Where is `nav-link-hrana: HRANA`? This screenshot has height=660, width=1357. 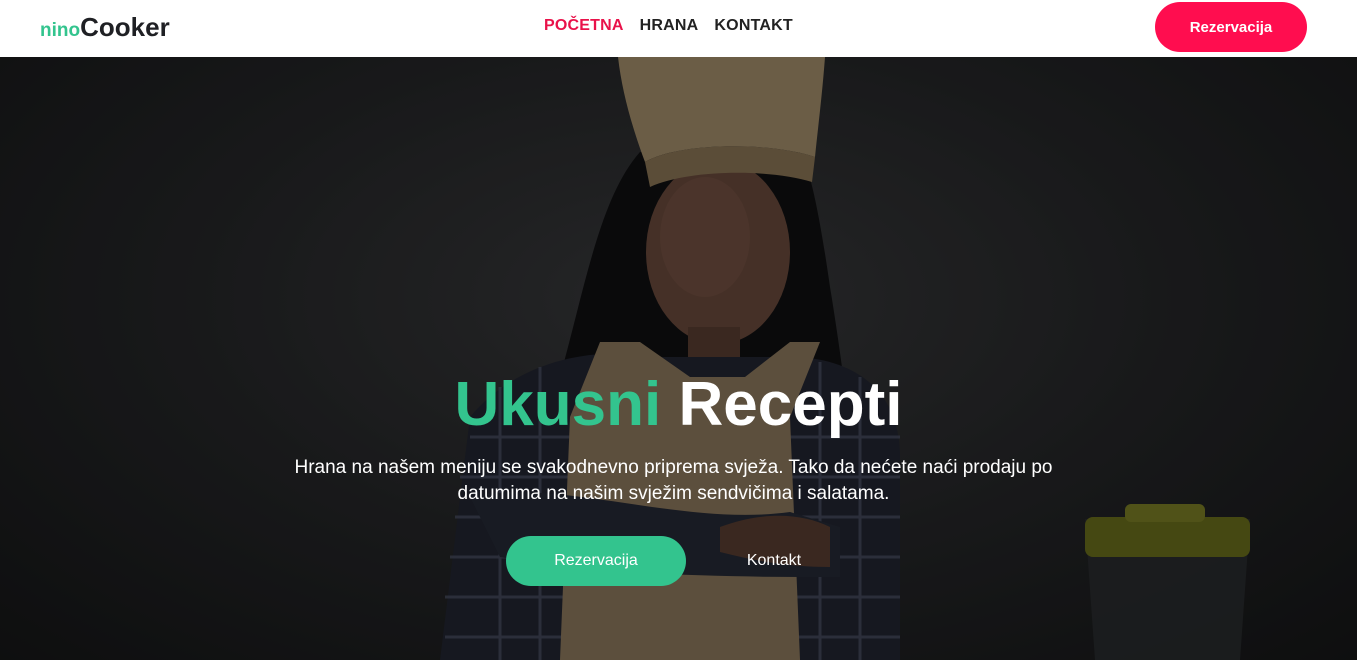 nav-link-hrana: HRANA is located at coordinates (669, 26).